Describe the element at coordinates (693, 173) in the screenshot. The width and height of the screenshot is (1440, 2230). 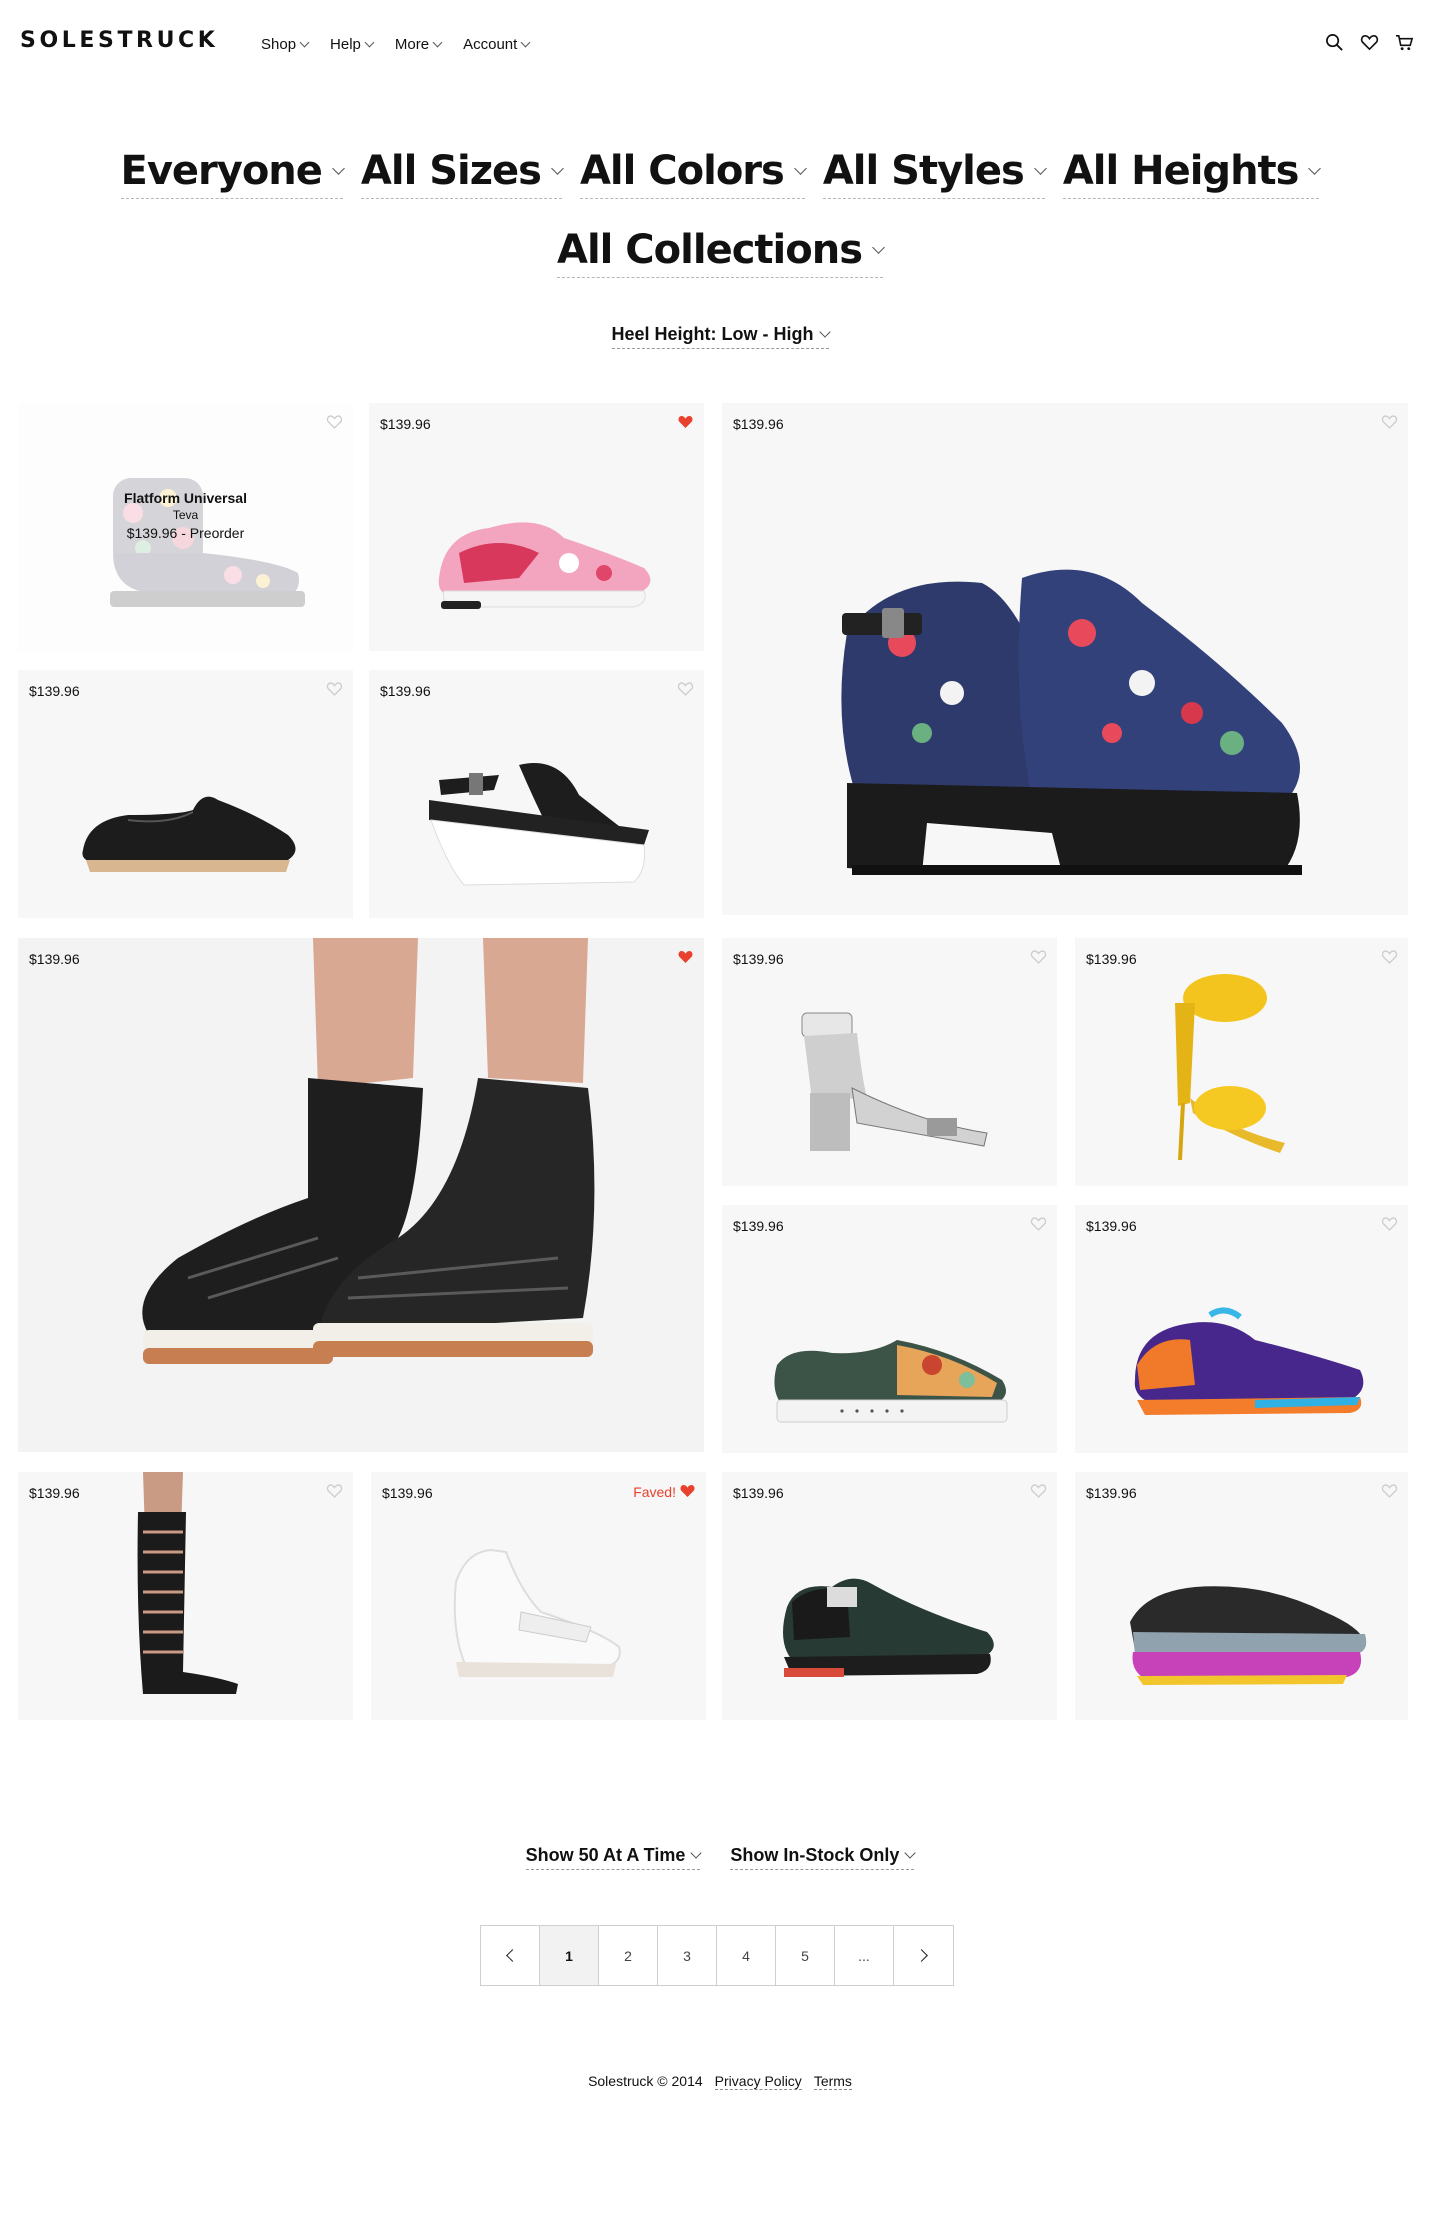
I see `filter-color: All Colors` at that location.